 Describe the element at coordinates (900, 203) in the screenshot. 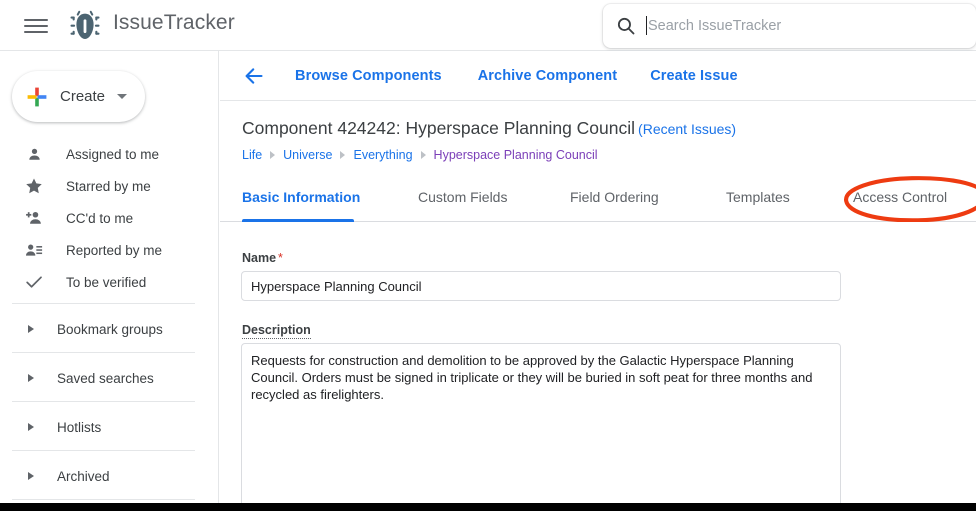

I see `tab-access-control: Access Control` at that location.